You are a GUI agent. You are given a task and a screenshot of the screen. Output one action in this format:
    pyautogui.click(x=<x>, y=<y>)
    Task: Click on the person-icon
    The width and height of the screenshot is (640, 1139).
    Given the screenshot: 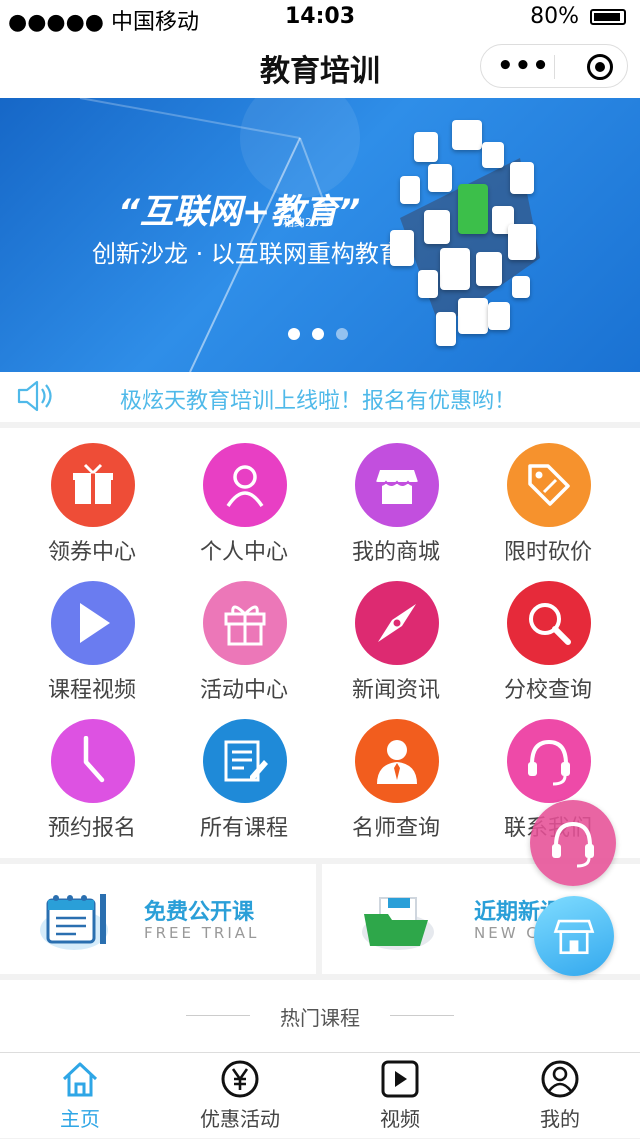 What is the action you would take?
    pyautogui.click(x=245, y=486)
    